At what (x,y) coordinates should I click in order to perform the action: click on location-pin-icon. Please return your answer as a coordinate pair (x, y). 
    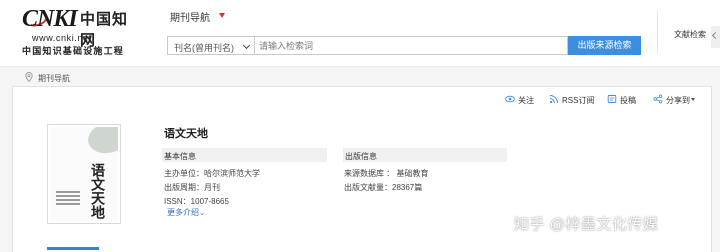
    Looking at the image, I should click on (29, 77).